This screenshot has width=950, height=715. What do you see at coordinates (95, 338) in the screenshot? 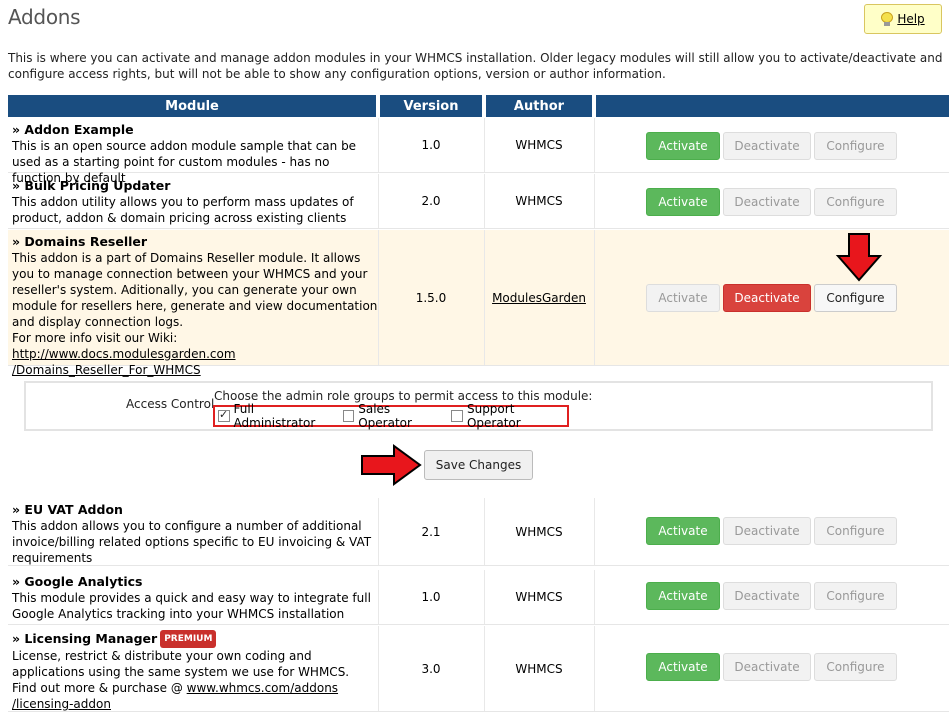
I see `more-info-prefix: For more info visit our Wiki:` at bounding box center [95, 338].